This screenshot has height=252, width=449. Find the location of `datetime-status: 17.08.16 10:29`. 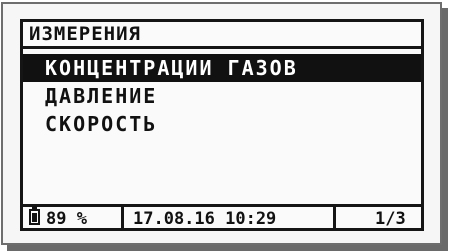

datetime-status: 17.08.16 10:29 is located at coordinates (204, 219).